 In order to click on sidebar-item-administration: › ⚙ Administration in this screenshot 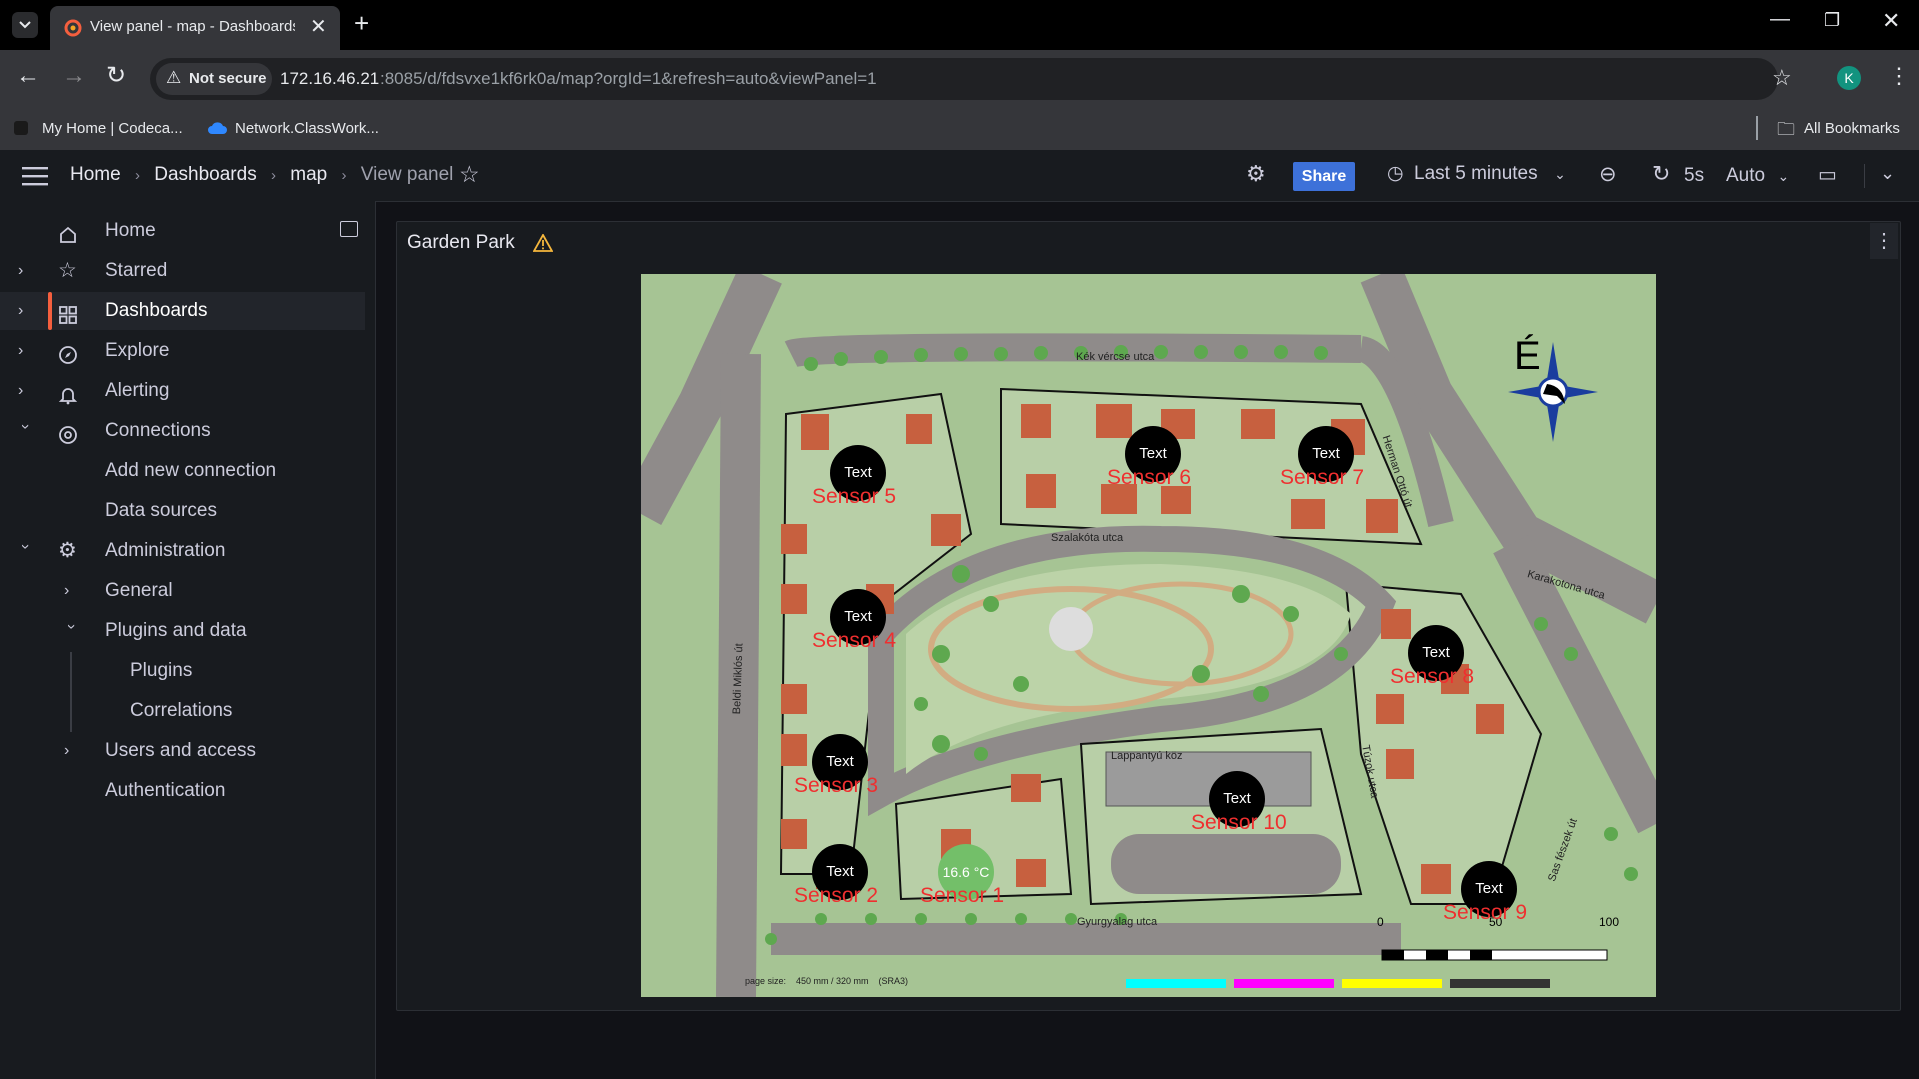, I will do `click(182, 551)`.